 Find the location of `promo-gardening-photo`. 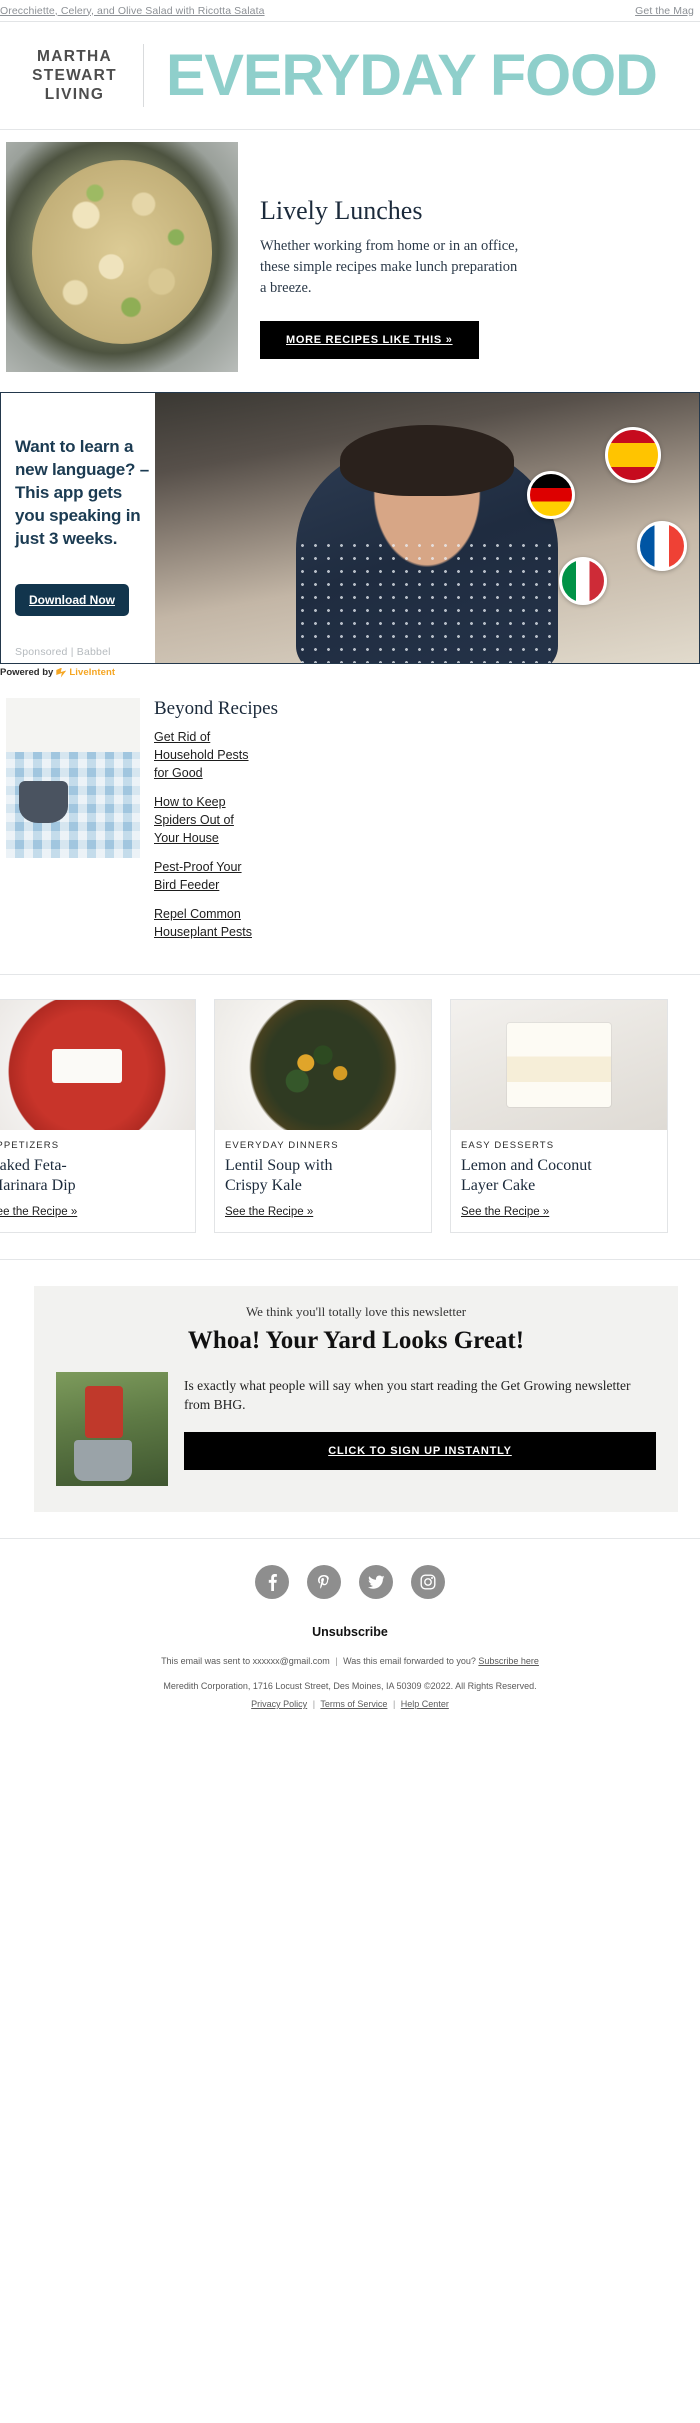

promo-gardening-photo is located at coordinates (112, 1429).